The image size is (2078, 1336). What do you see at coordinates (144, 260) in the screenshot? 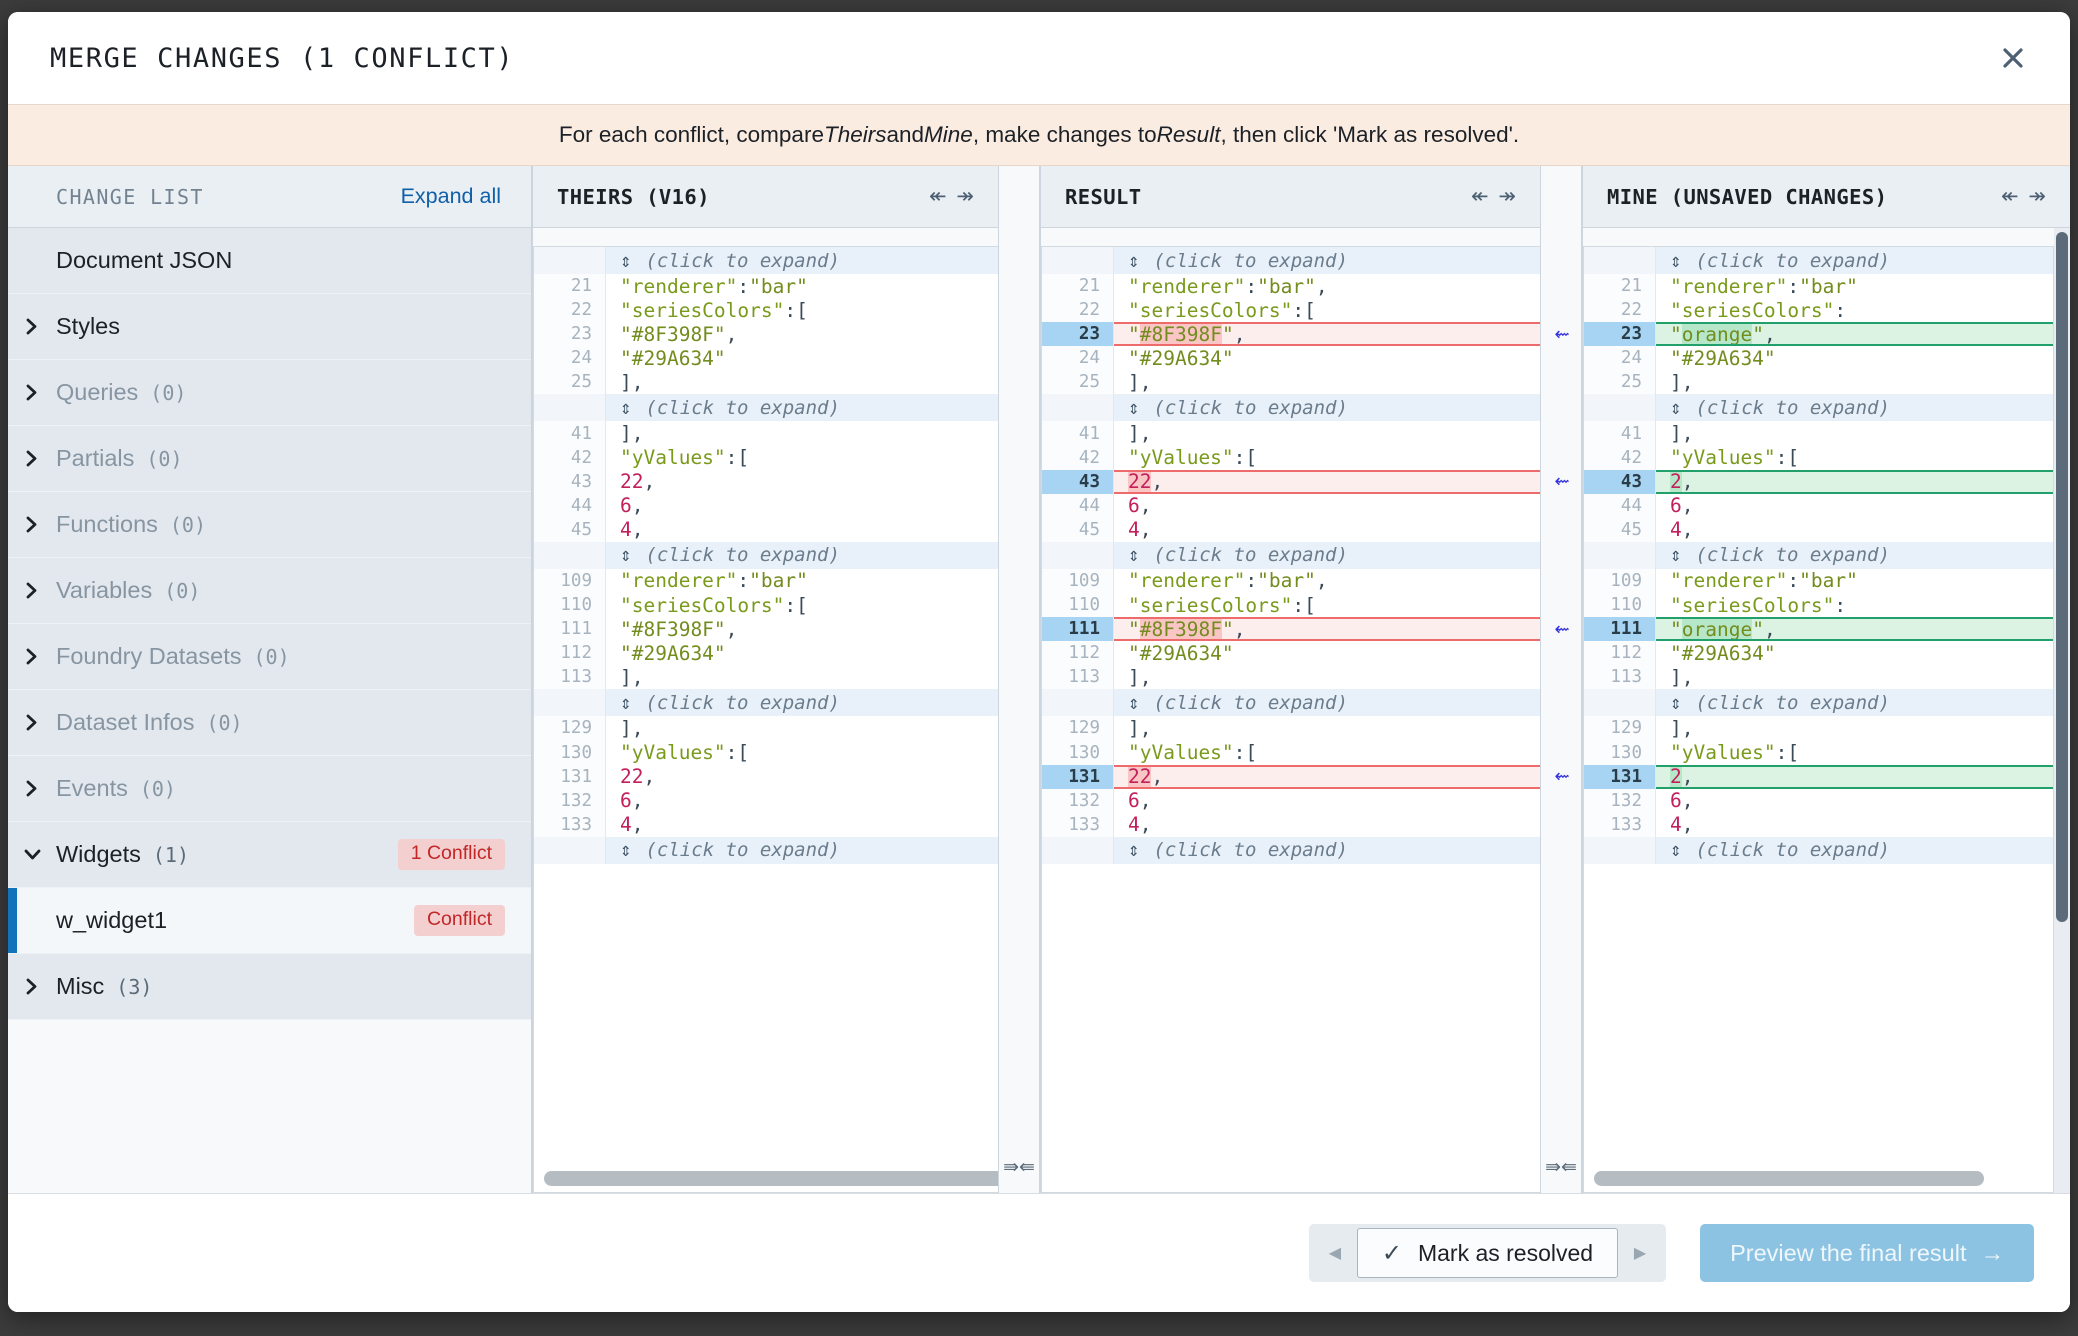
I see `change-list-item-label: Document JSON` at bounding box center [144, 260].